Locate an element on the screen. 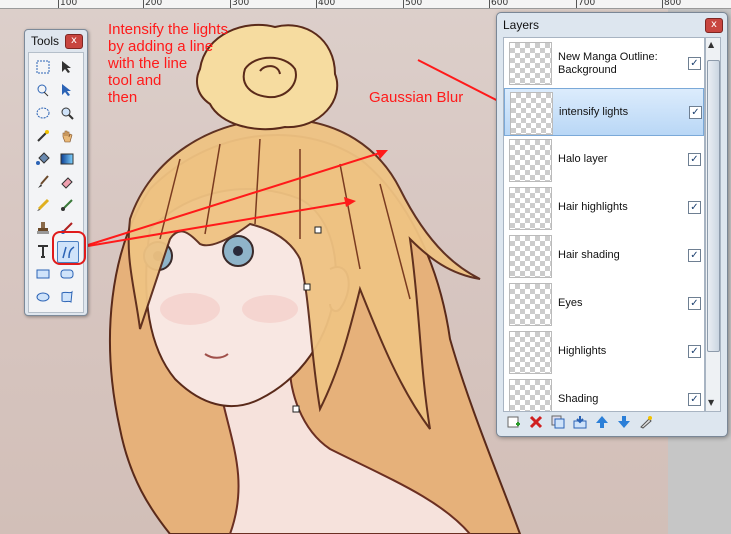 The image size is (731, 534). tools-window-title: Tools is located at coordinates (45, 41).